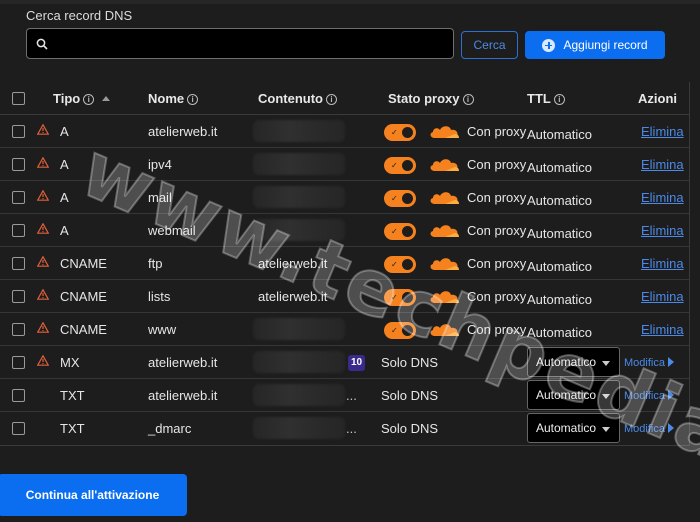 This screenshot has height=522, width=700. What do you see at coordinates (82, 98) in the screenshot?
I see `column-type-header: Tipo i` at bounding box center [82, 98].